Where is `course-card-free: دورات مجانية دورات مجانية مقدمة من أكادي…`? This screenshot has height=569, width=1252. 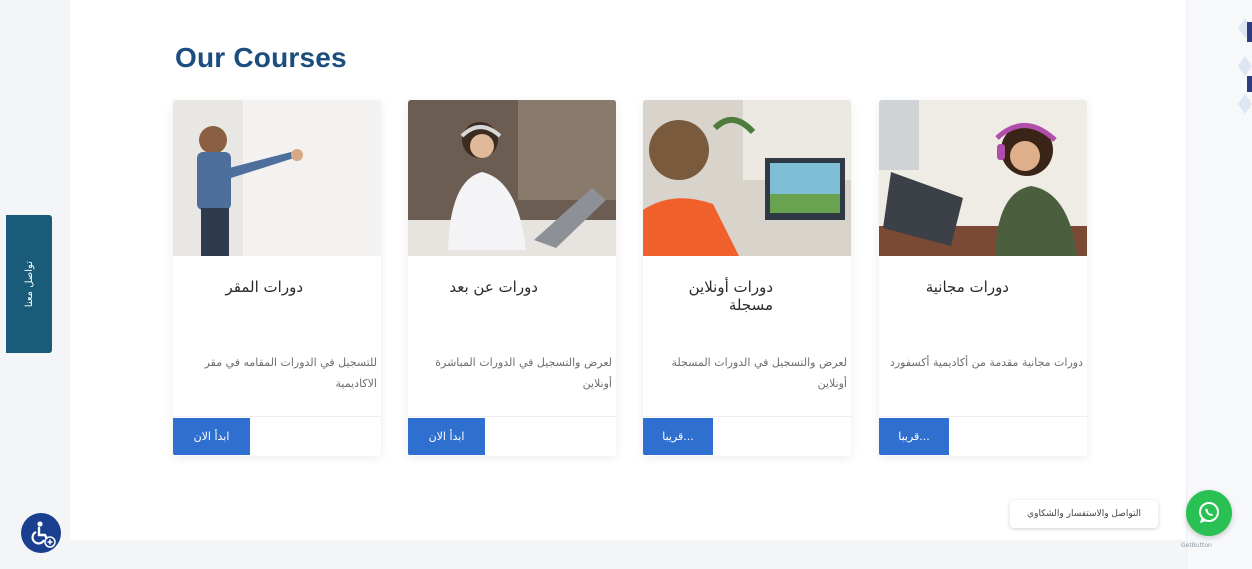 course-card-free: دورات مجانية دورات مجانية مقدمة من أكادي… is located at coordinates (983, 278).